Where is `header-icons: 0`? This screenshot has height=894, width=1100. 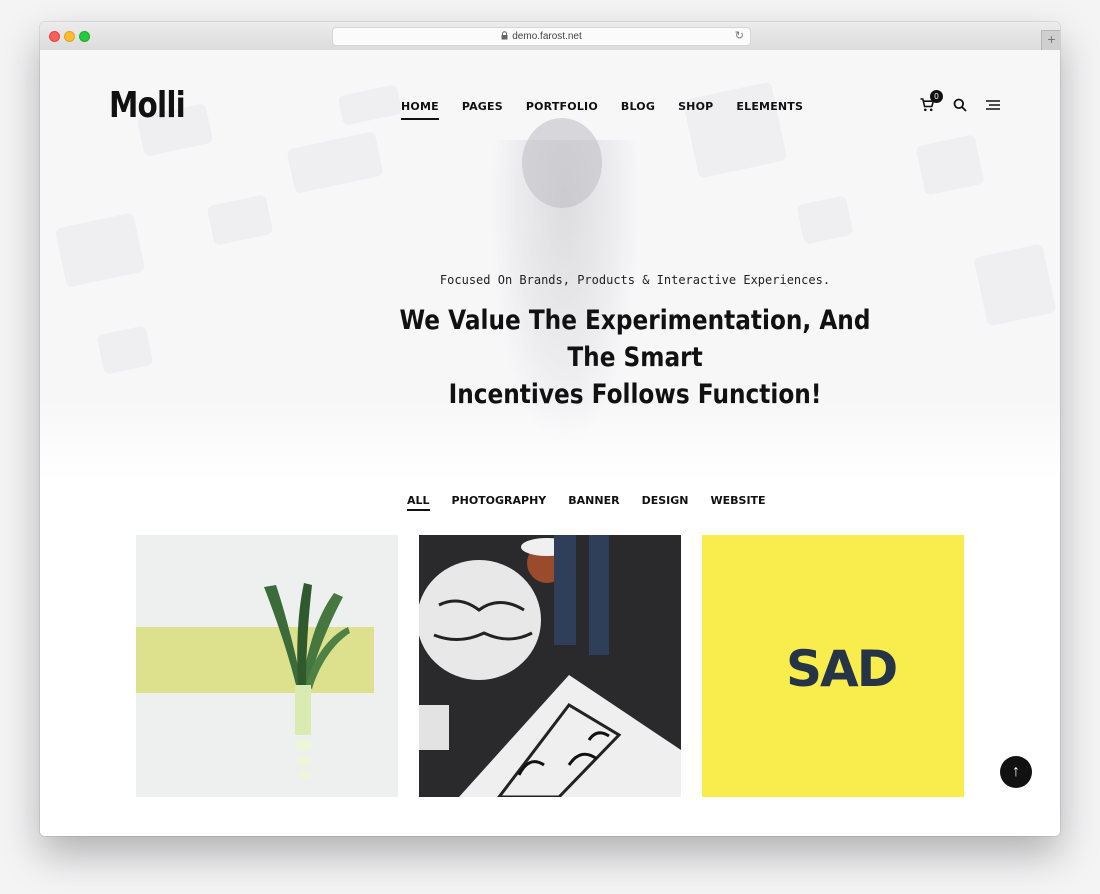
header-icons: 0 is located at coordinates (962, 103).